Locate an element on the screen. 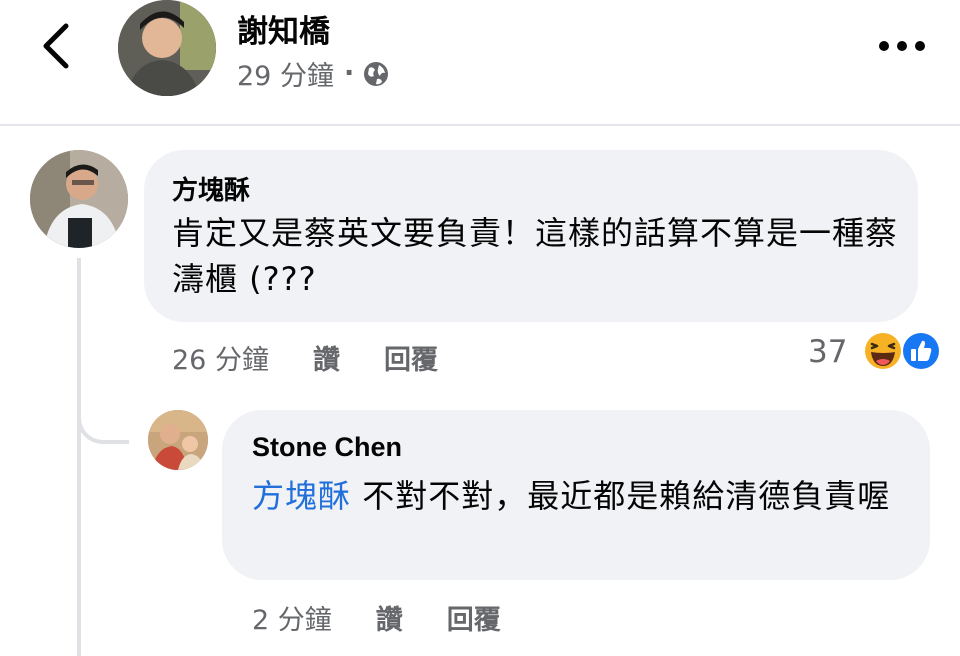 The image size is (960, 656). haha-icon is located at coordinates (883, 351).